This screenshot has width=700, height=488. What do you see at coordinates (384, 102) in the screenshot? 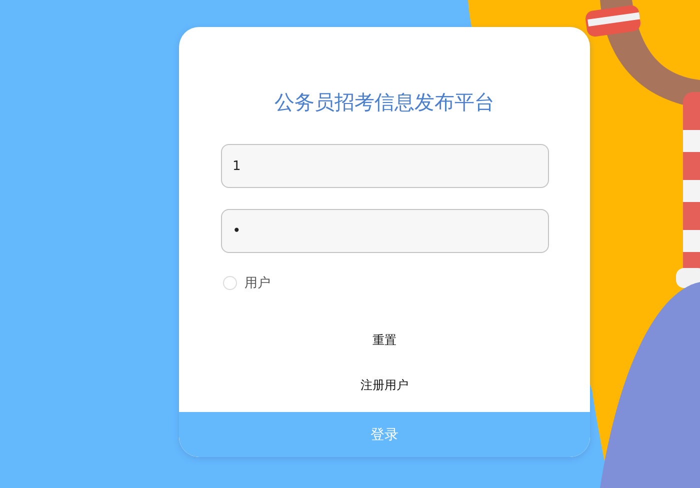
I see `page-title: 公务员招考信息发布平台` at bounding box center [384, 102].